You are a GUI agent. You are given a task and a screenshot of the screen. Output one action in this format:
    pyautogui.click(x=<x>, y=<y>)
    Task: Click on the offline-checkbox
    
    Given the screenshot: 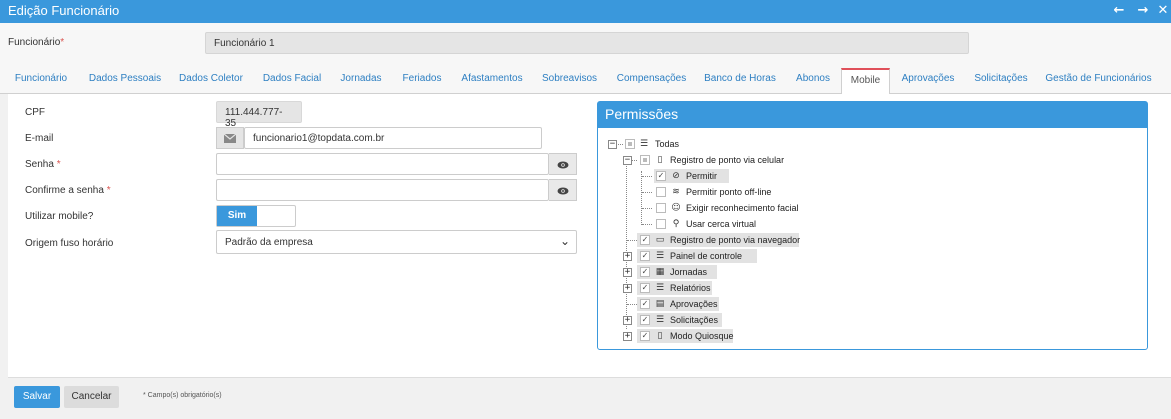 What is the action you would take?
    pyautogui.click(x=661, y=192)
    